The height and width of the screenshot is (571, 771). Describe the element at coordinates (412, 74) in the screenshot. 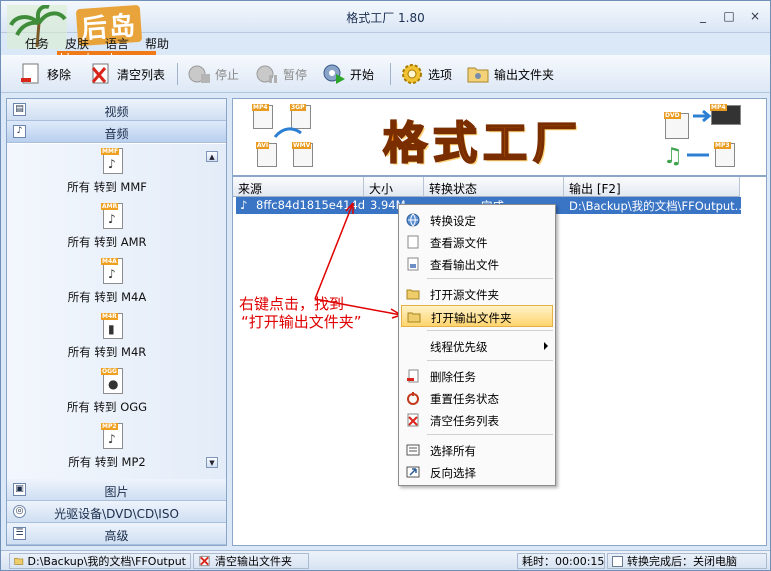

I see `gear-icon` at that location.